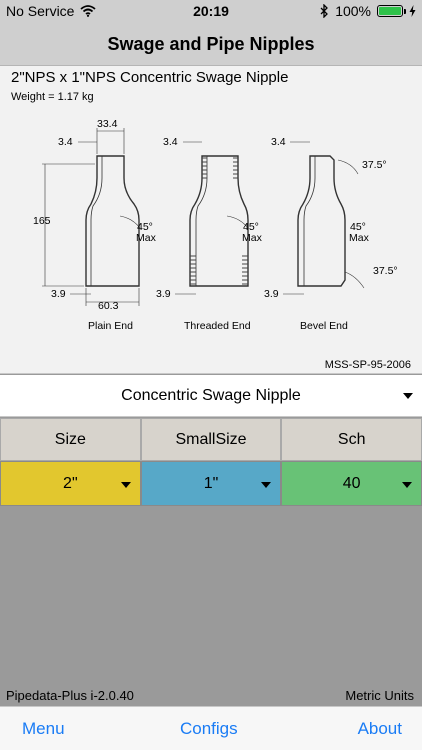  Describe the element at coordinates (271, 294) in the screenshot. I see `dim-bottom-wall-bevel: 3.9` at that location.